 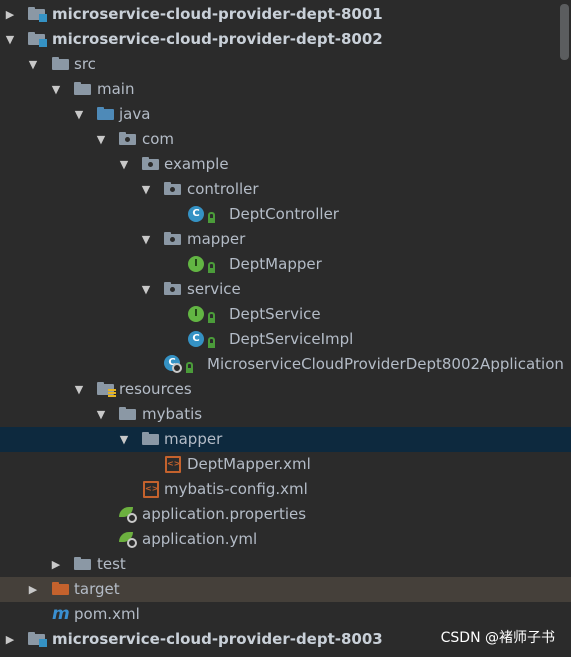 What do you see at coordinates (497, 638) in the screenshot?
I see `watermark: CSDN @褚师子书` at bounding box center [497, 638].